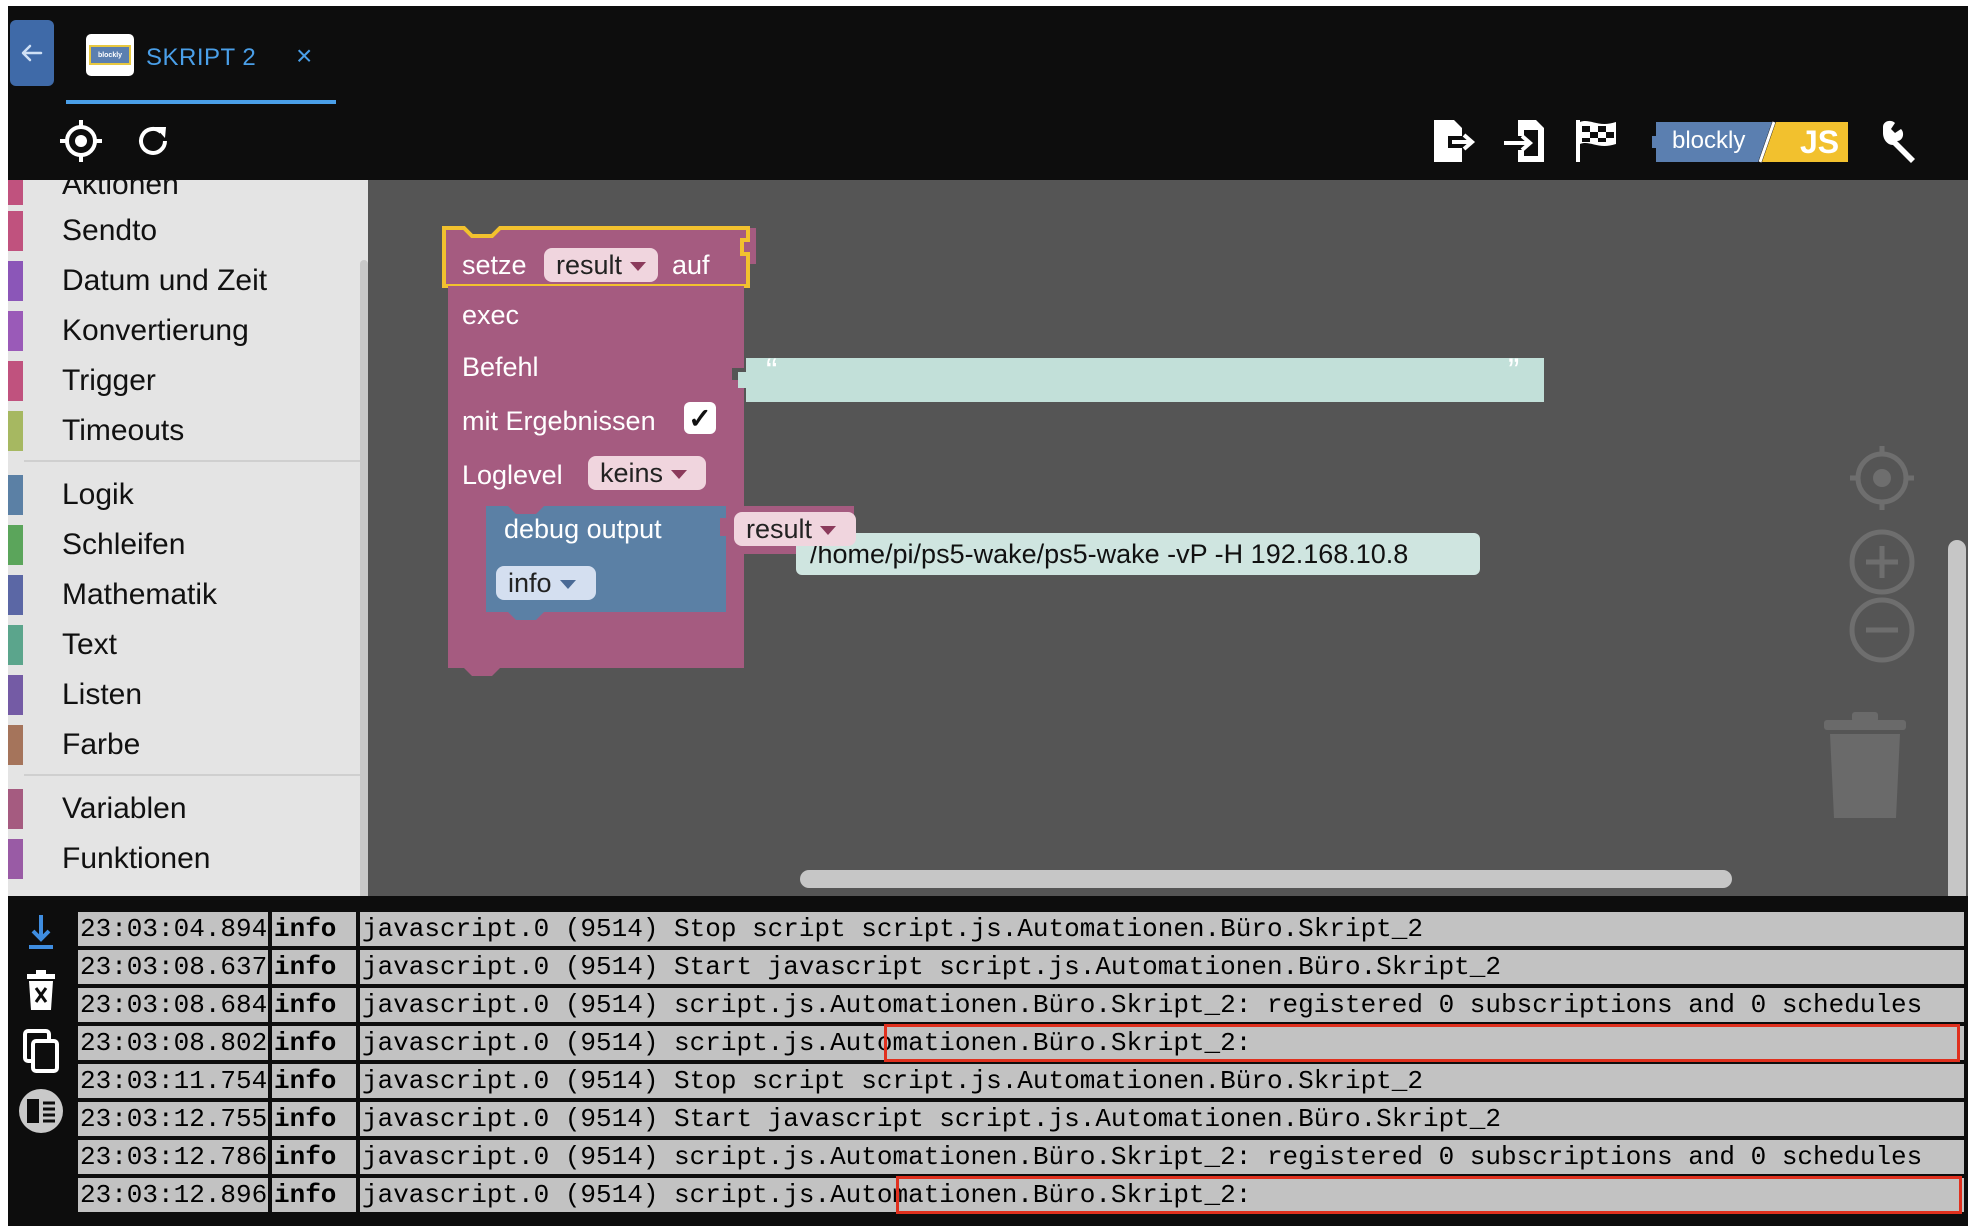  What do you see at coordinates (41, 931) in the screenshot?
I see `scroll-down-icon` at bounding box center [41, 931].